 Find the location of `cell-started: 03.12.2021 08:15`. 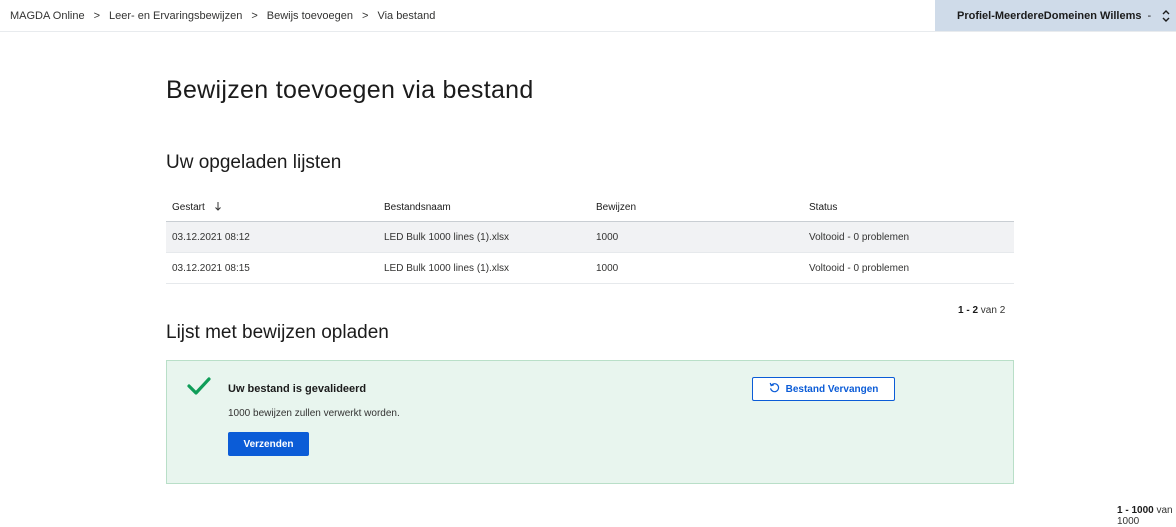

cell-started: 03.12.2021 08:15 is located at coordinates (272, 268).